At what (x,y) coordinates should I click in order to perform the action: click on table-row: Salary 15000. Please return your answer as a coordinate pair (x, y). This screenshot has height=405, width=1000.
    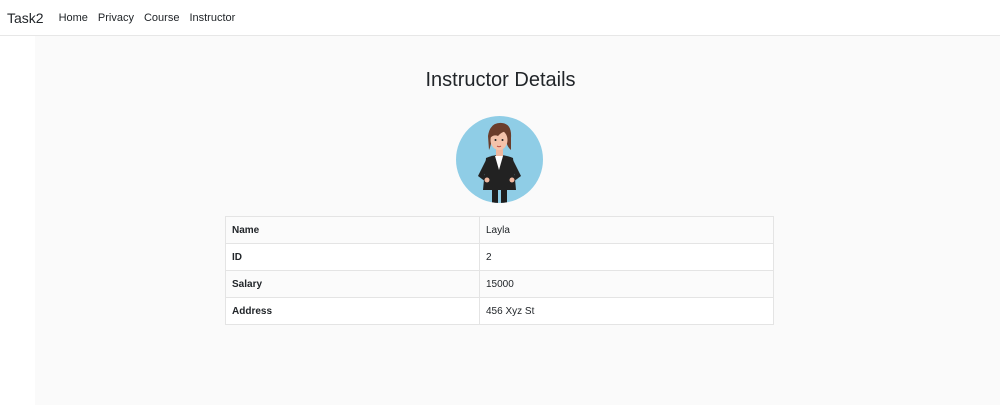
    Looking at the image, I should click on (499, 284).